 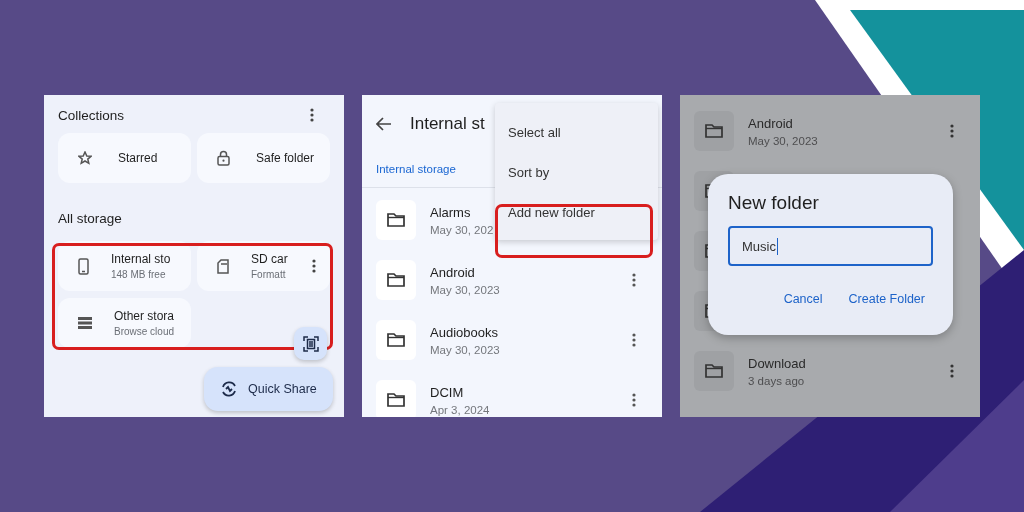 I want to click on screen-title: Internal st, so click(x=447, y=124).